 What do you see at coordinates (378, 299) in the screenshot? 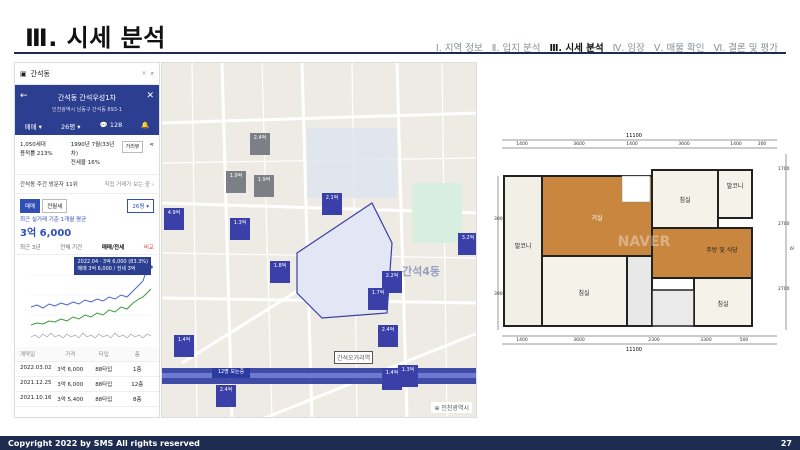
I see `price-marker: 1.7억` at bounding box center [378, 299].